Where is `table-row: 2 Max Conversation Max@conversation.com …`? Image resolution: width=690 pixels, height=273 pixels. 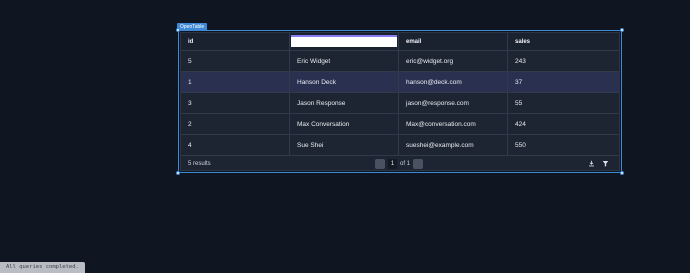
table-row: 2 Max Conversation Max@conversation.com … is located at coordinates (400, 124).